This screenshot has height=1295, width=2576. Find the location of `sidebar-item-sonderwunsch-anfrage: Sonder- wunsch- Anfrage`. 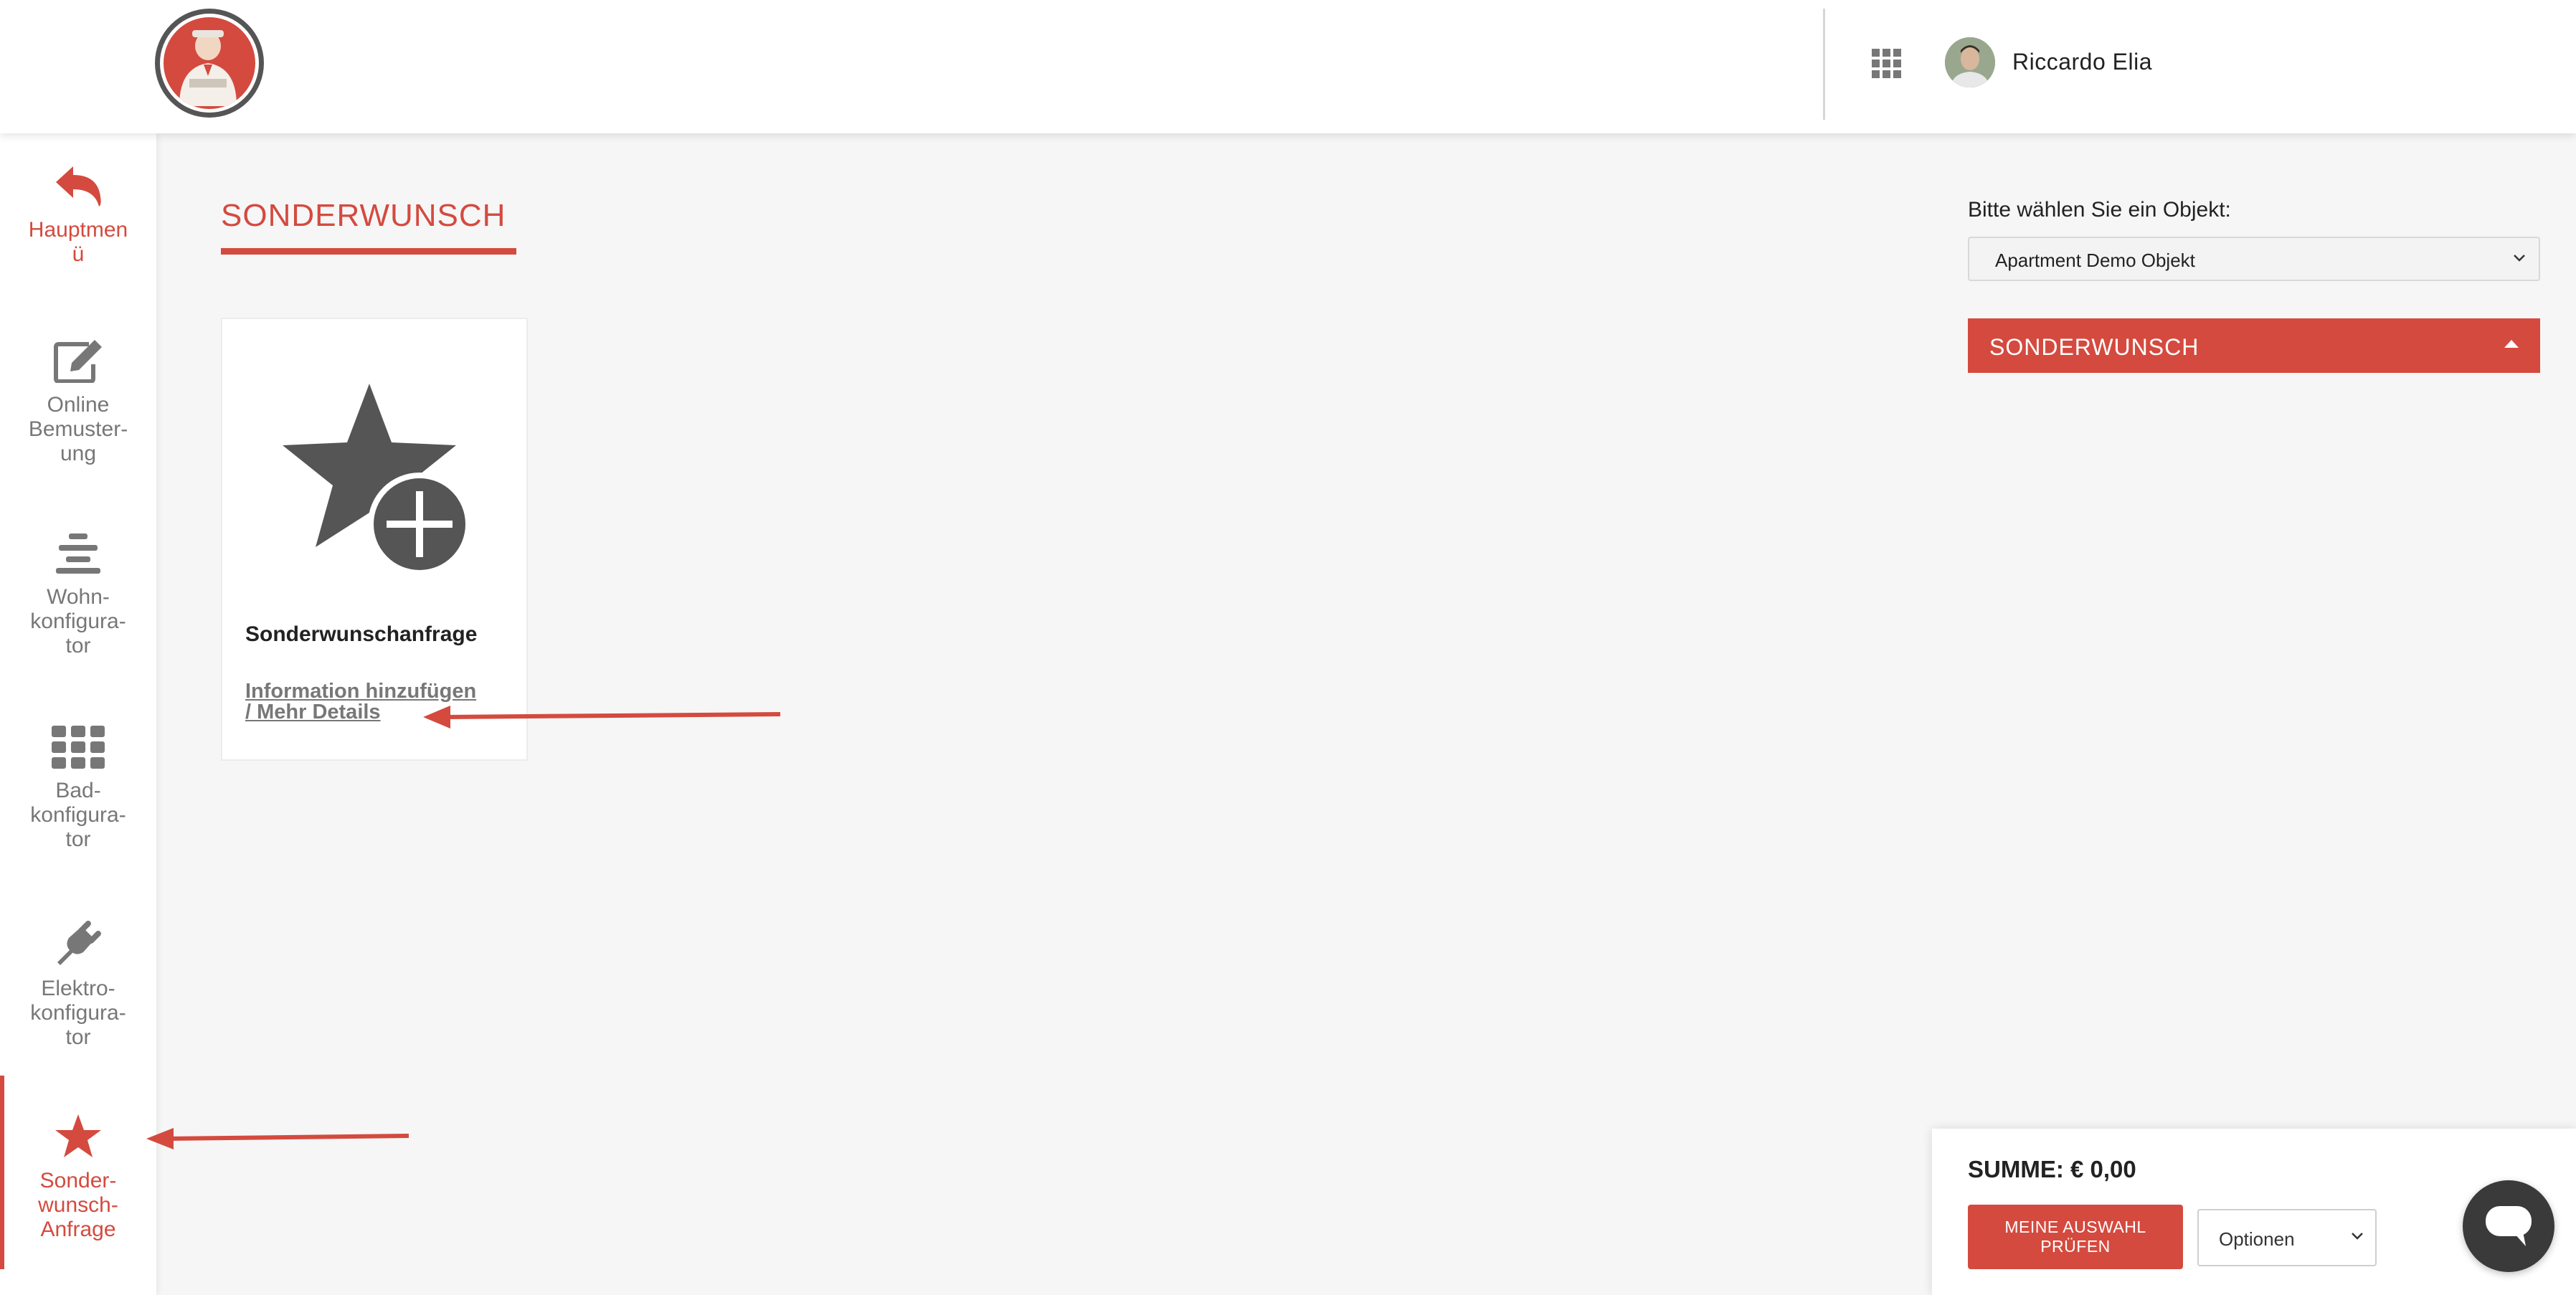

sidebar-item-sonderwunsch-anfrage: Sonder- wunsch- Anfrage is located at coordinates (78, 1172).